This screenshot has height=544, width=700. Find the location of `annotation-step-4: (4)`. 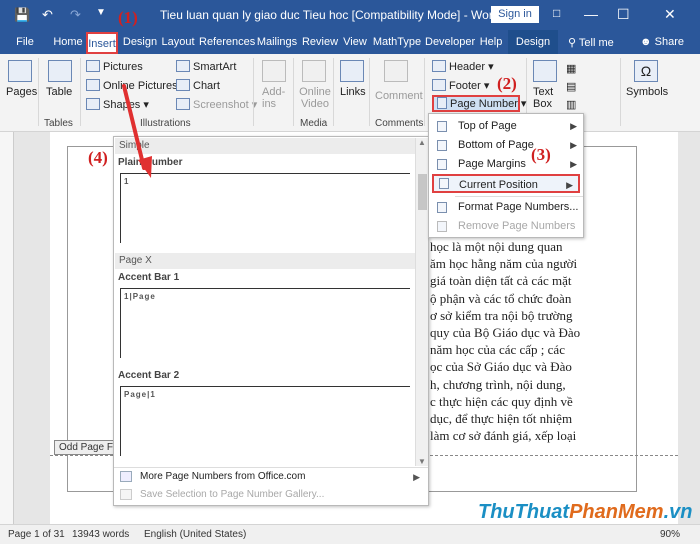

annotation-step-4: (4) is located at coordinates (98, 157).